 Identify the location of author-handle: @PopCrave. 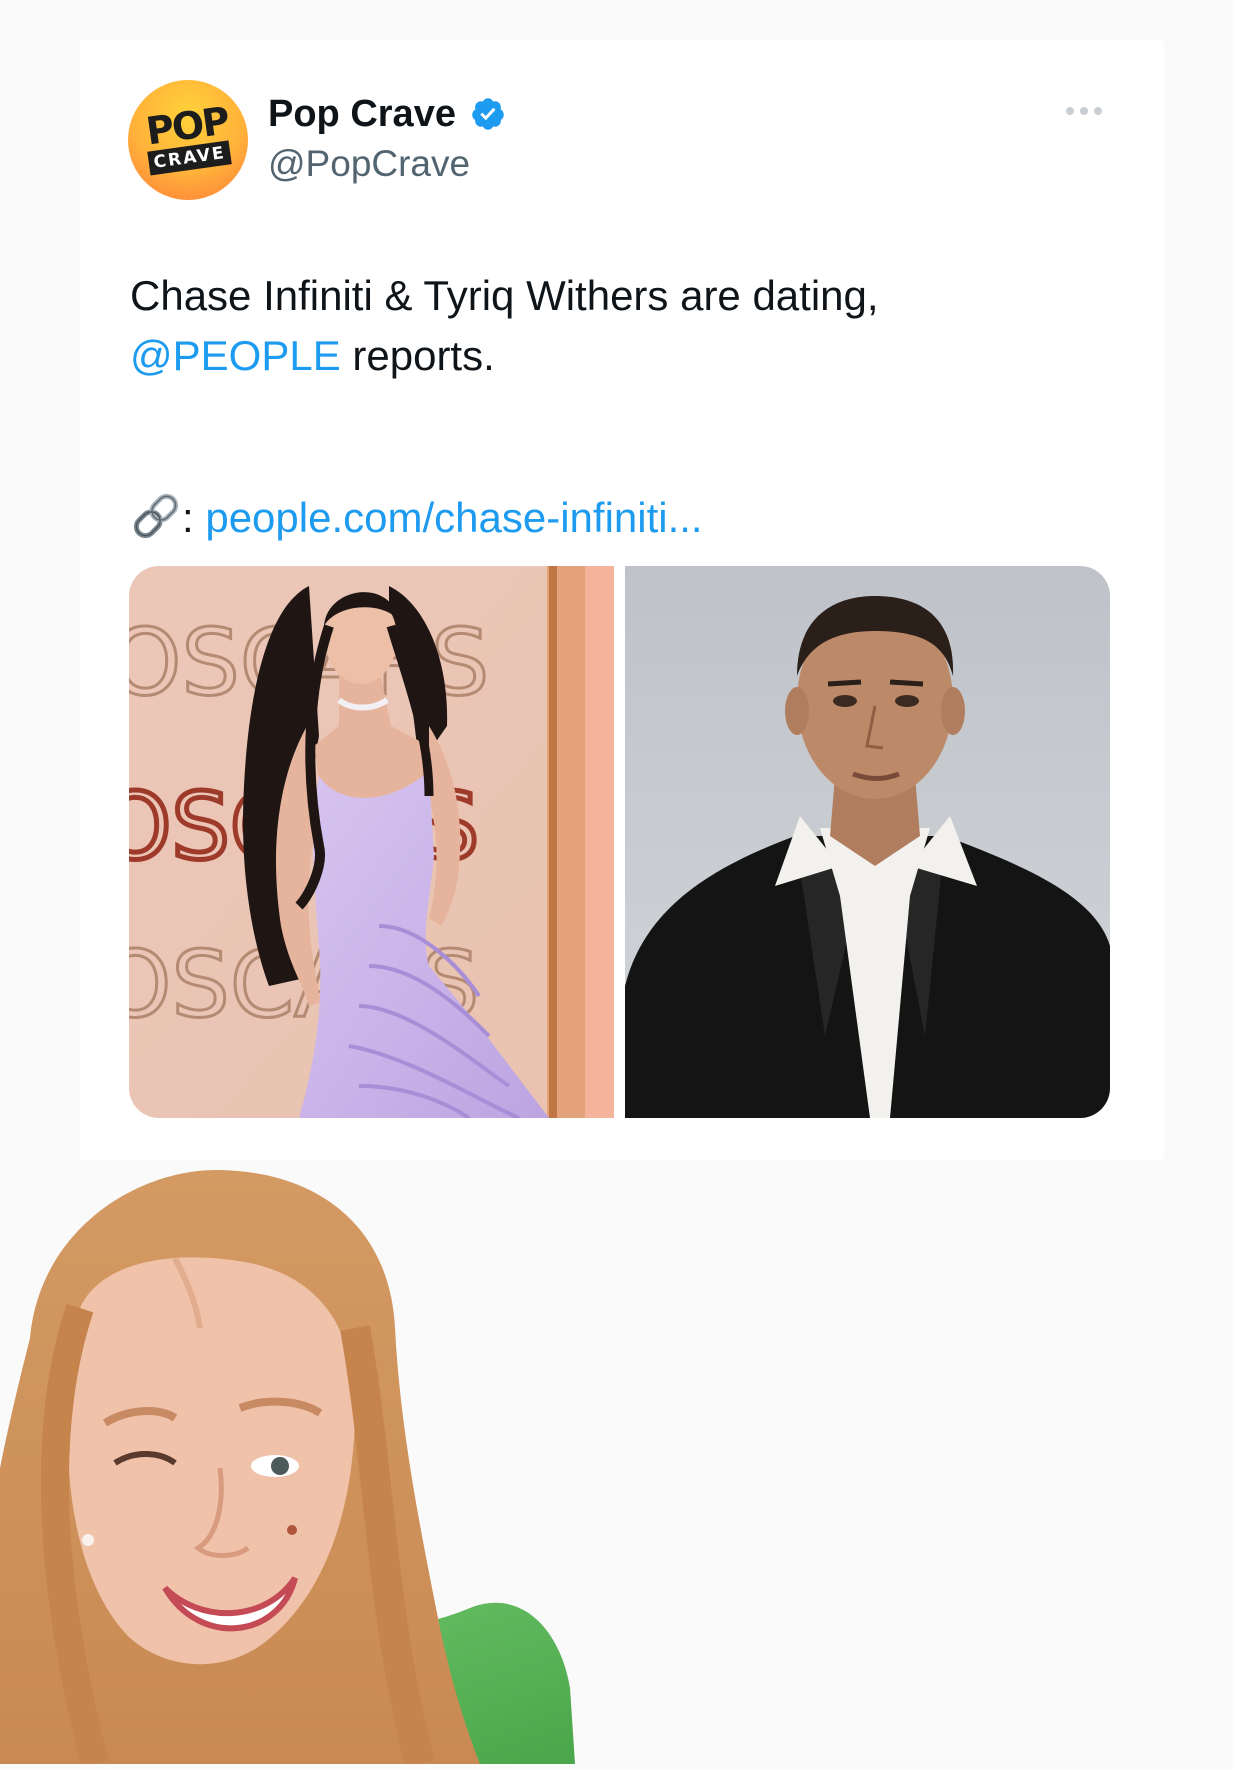
(369, 164).